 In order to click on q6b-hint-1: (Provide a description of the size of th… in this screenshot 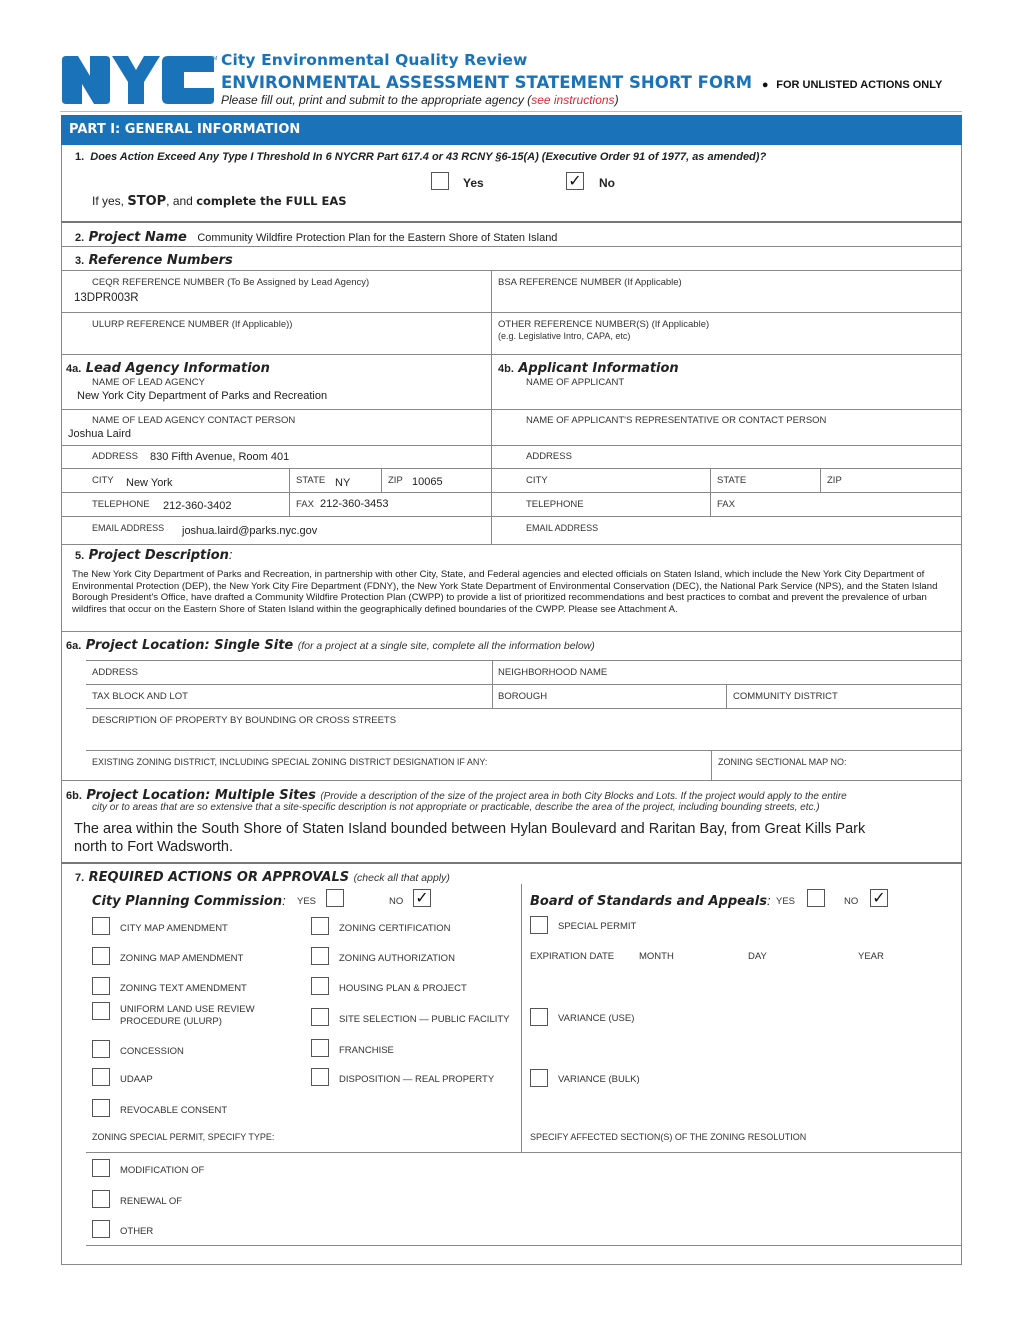, I will do `click(583, 796)`.